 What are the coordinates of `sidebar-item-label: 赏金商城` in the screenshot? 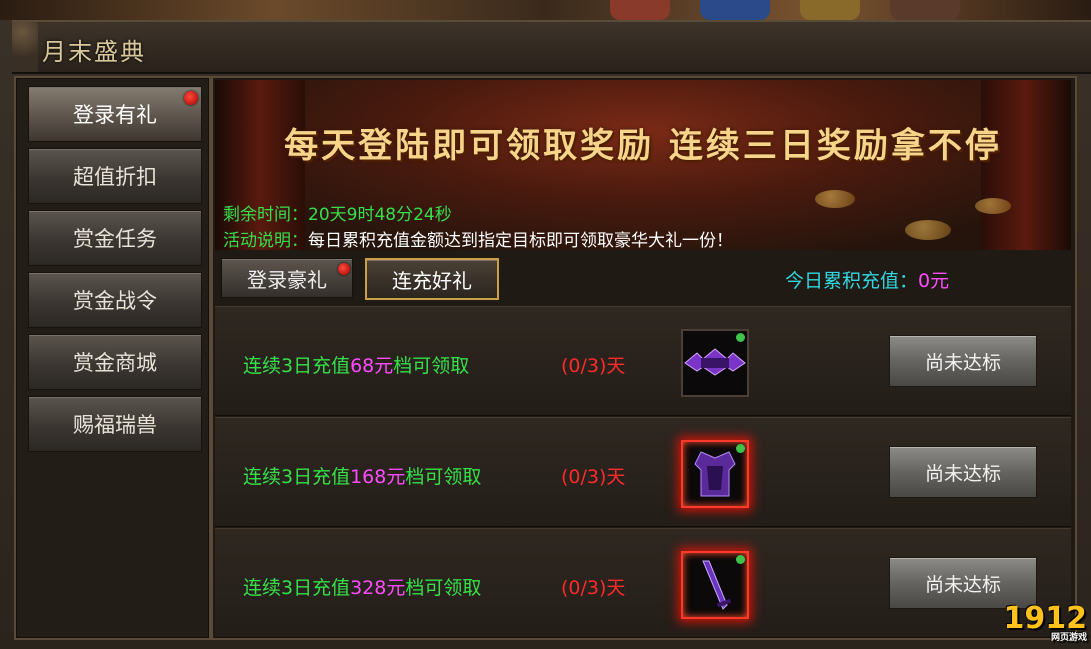 It's located at (115, 363).